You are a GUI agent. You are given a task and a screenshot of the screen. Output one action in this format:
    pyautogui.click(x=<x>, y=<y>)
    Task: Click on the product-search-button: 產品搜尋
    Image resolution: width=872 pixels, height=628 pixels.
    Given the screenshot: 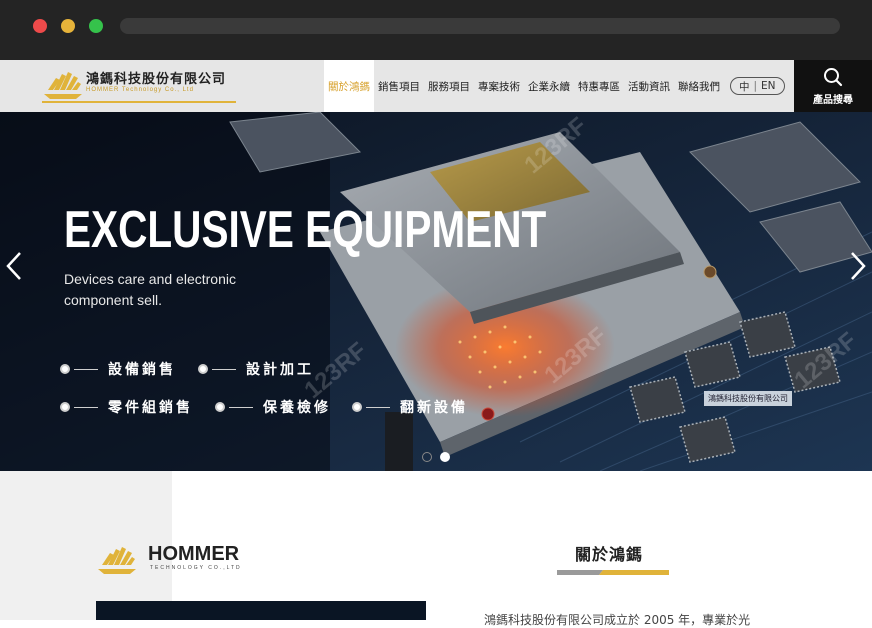 What is the action you would take?
    pyautogui.click(x=833, y=86)
    